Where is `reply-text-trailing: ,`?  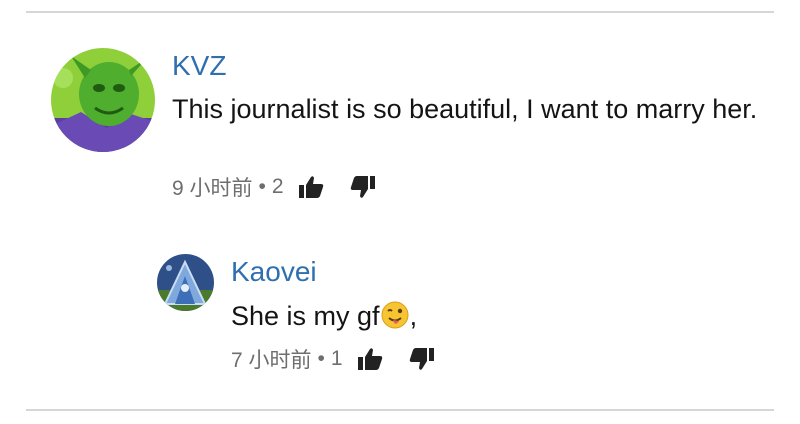
reply-text-trailing: , is located at coordinates (413, 316).